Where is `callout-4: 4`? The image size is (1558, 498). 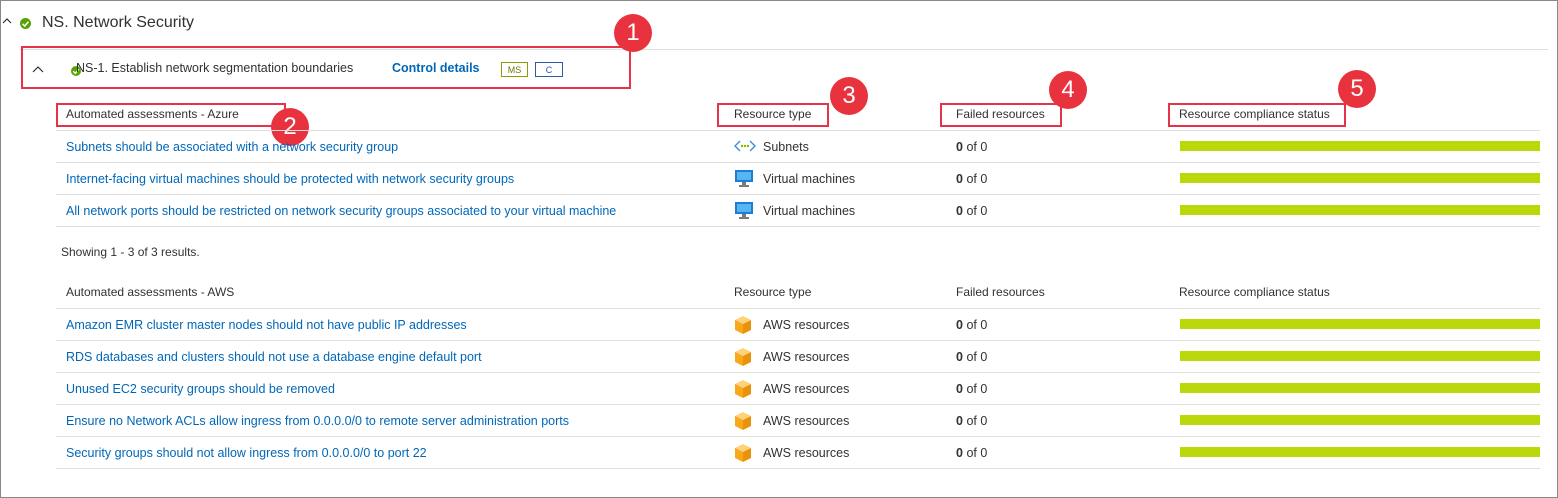 callout-4: 4 is located at coordinates (1068, 90).